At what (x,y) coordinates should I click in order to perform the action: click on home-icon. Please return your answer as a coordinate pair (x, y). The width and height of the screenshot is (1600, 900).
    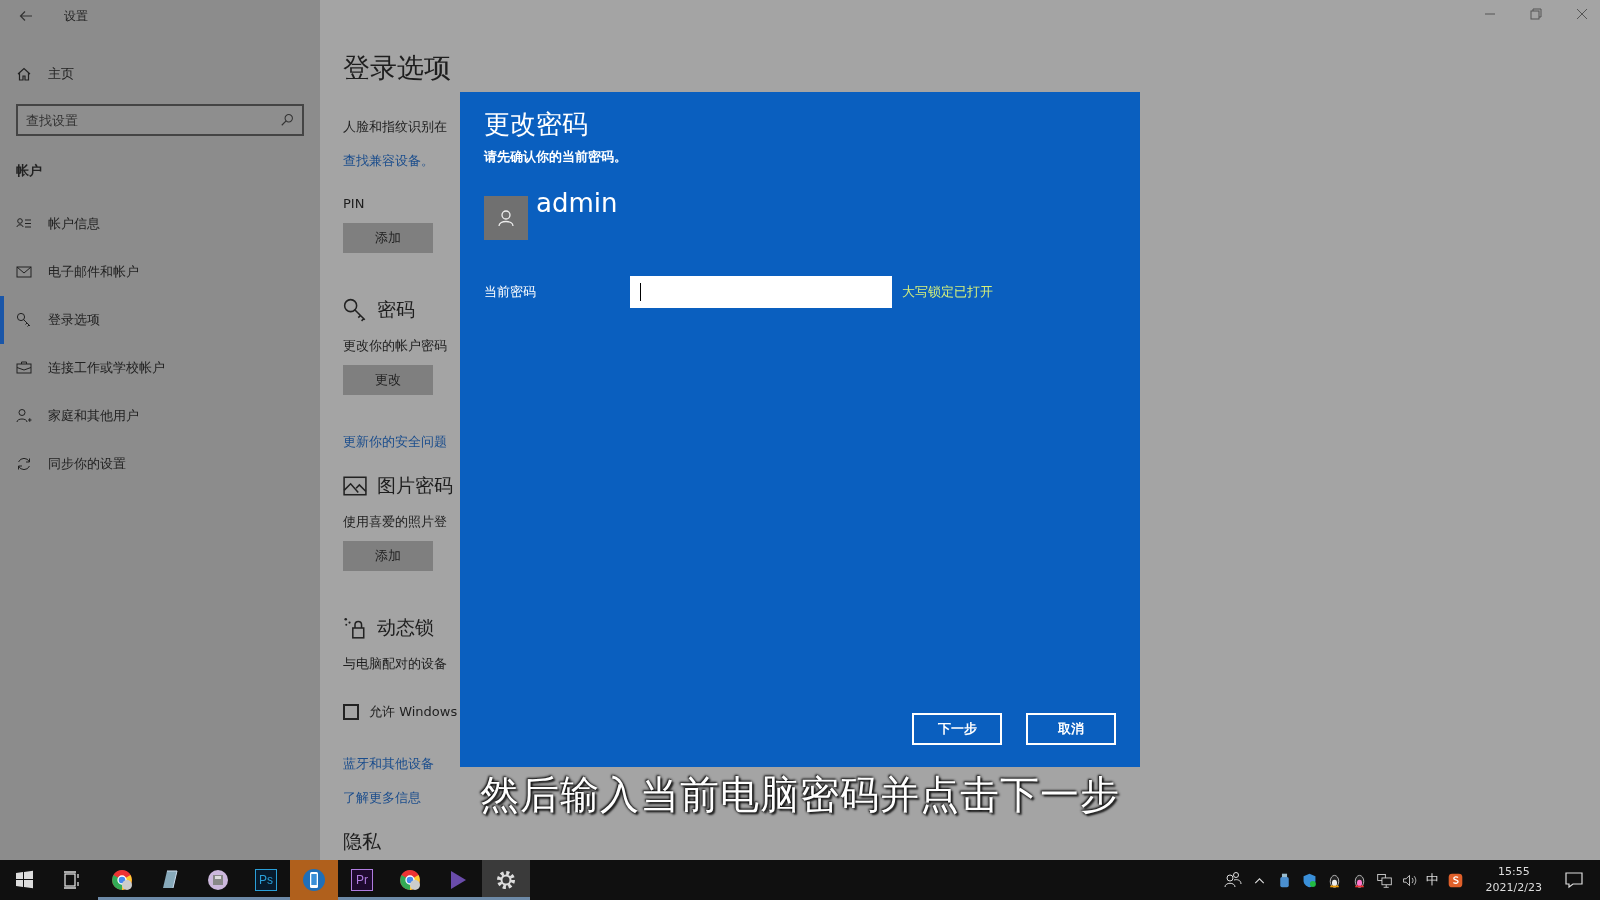
    Looking at the image, I should click on (24, 74).